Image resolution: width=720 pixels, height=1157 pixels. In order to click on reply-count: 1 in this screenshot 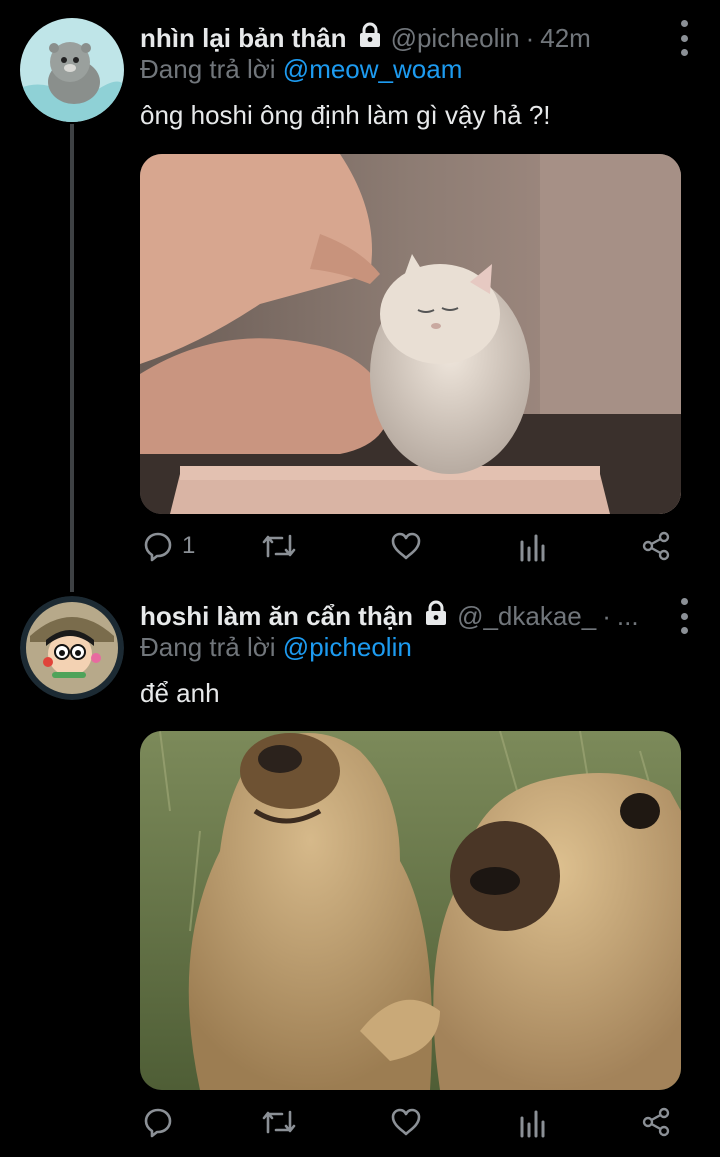, I will do `click(189, 545)`.